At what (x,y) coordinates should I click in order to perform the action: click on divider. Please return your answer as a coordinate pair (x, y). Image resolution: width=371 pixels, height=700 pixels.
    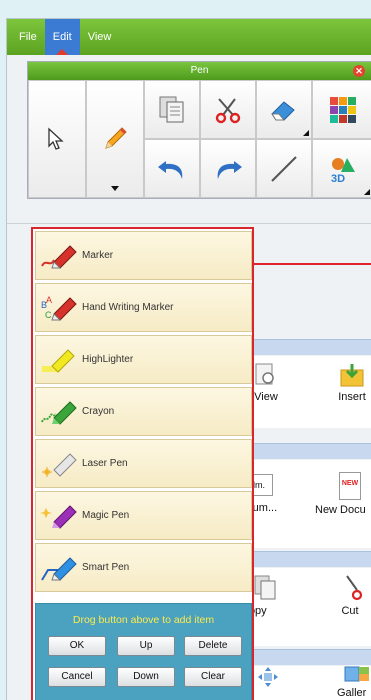
    Looking at the image, I should click on (189, 223).